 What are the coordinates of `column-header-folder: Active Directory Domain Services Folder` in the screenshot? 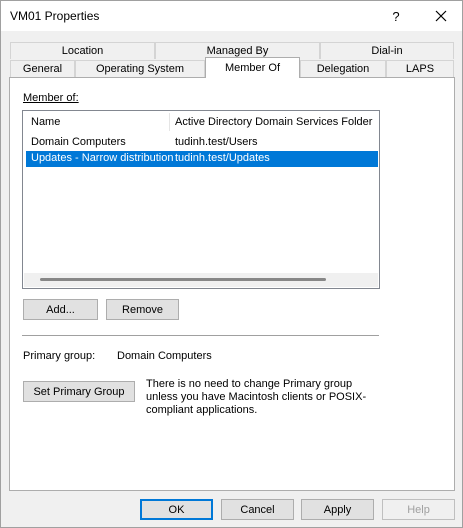 It's located at (275, 122).